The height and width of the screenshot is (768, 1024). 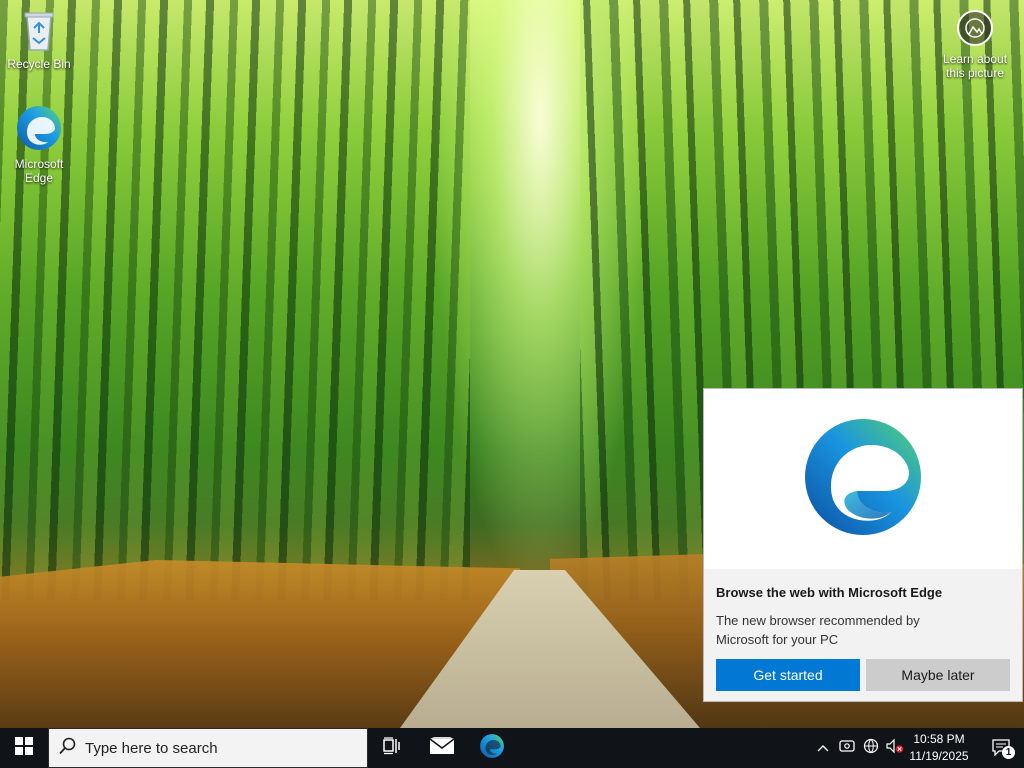 I want to click on meet-now-icon, so click(x=847, y=748).